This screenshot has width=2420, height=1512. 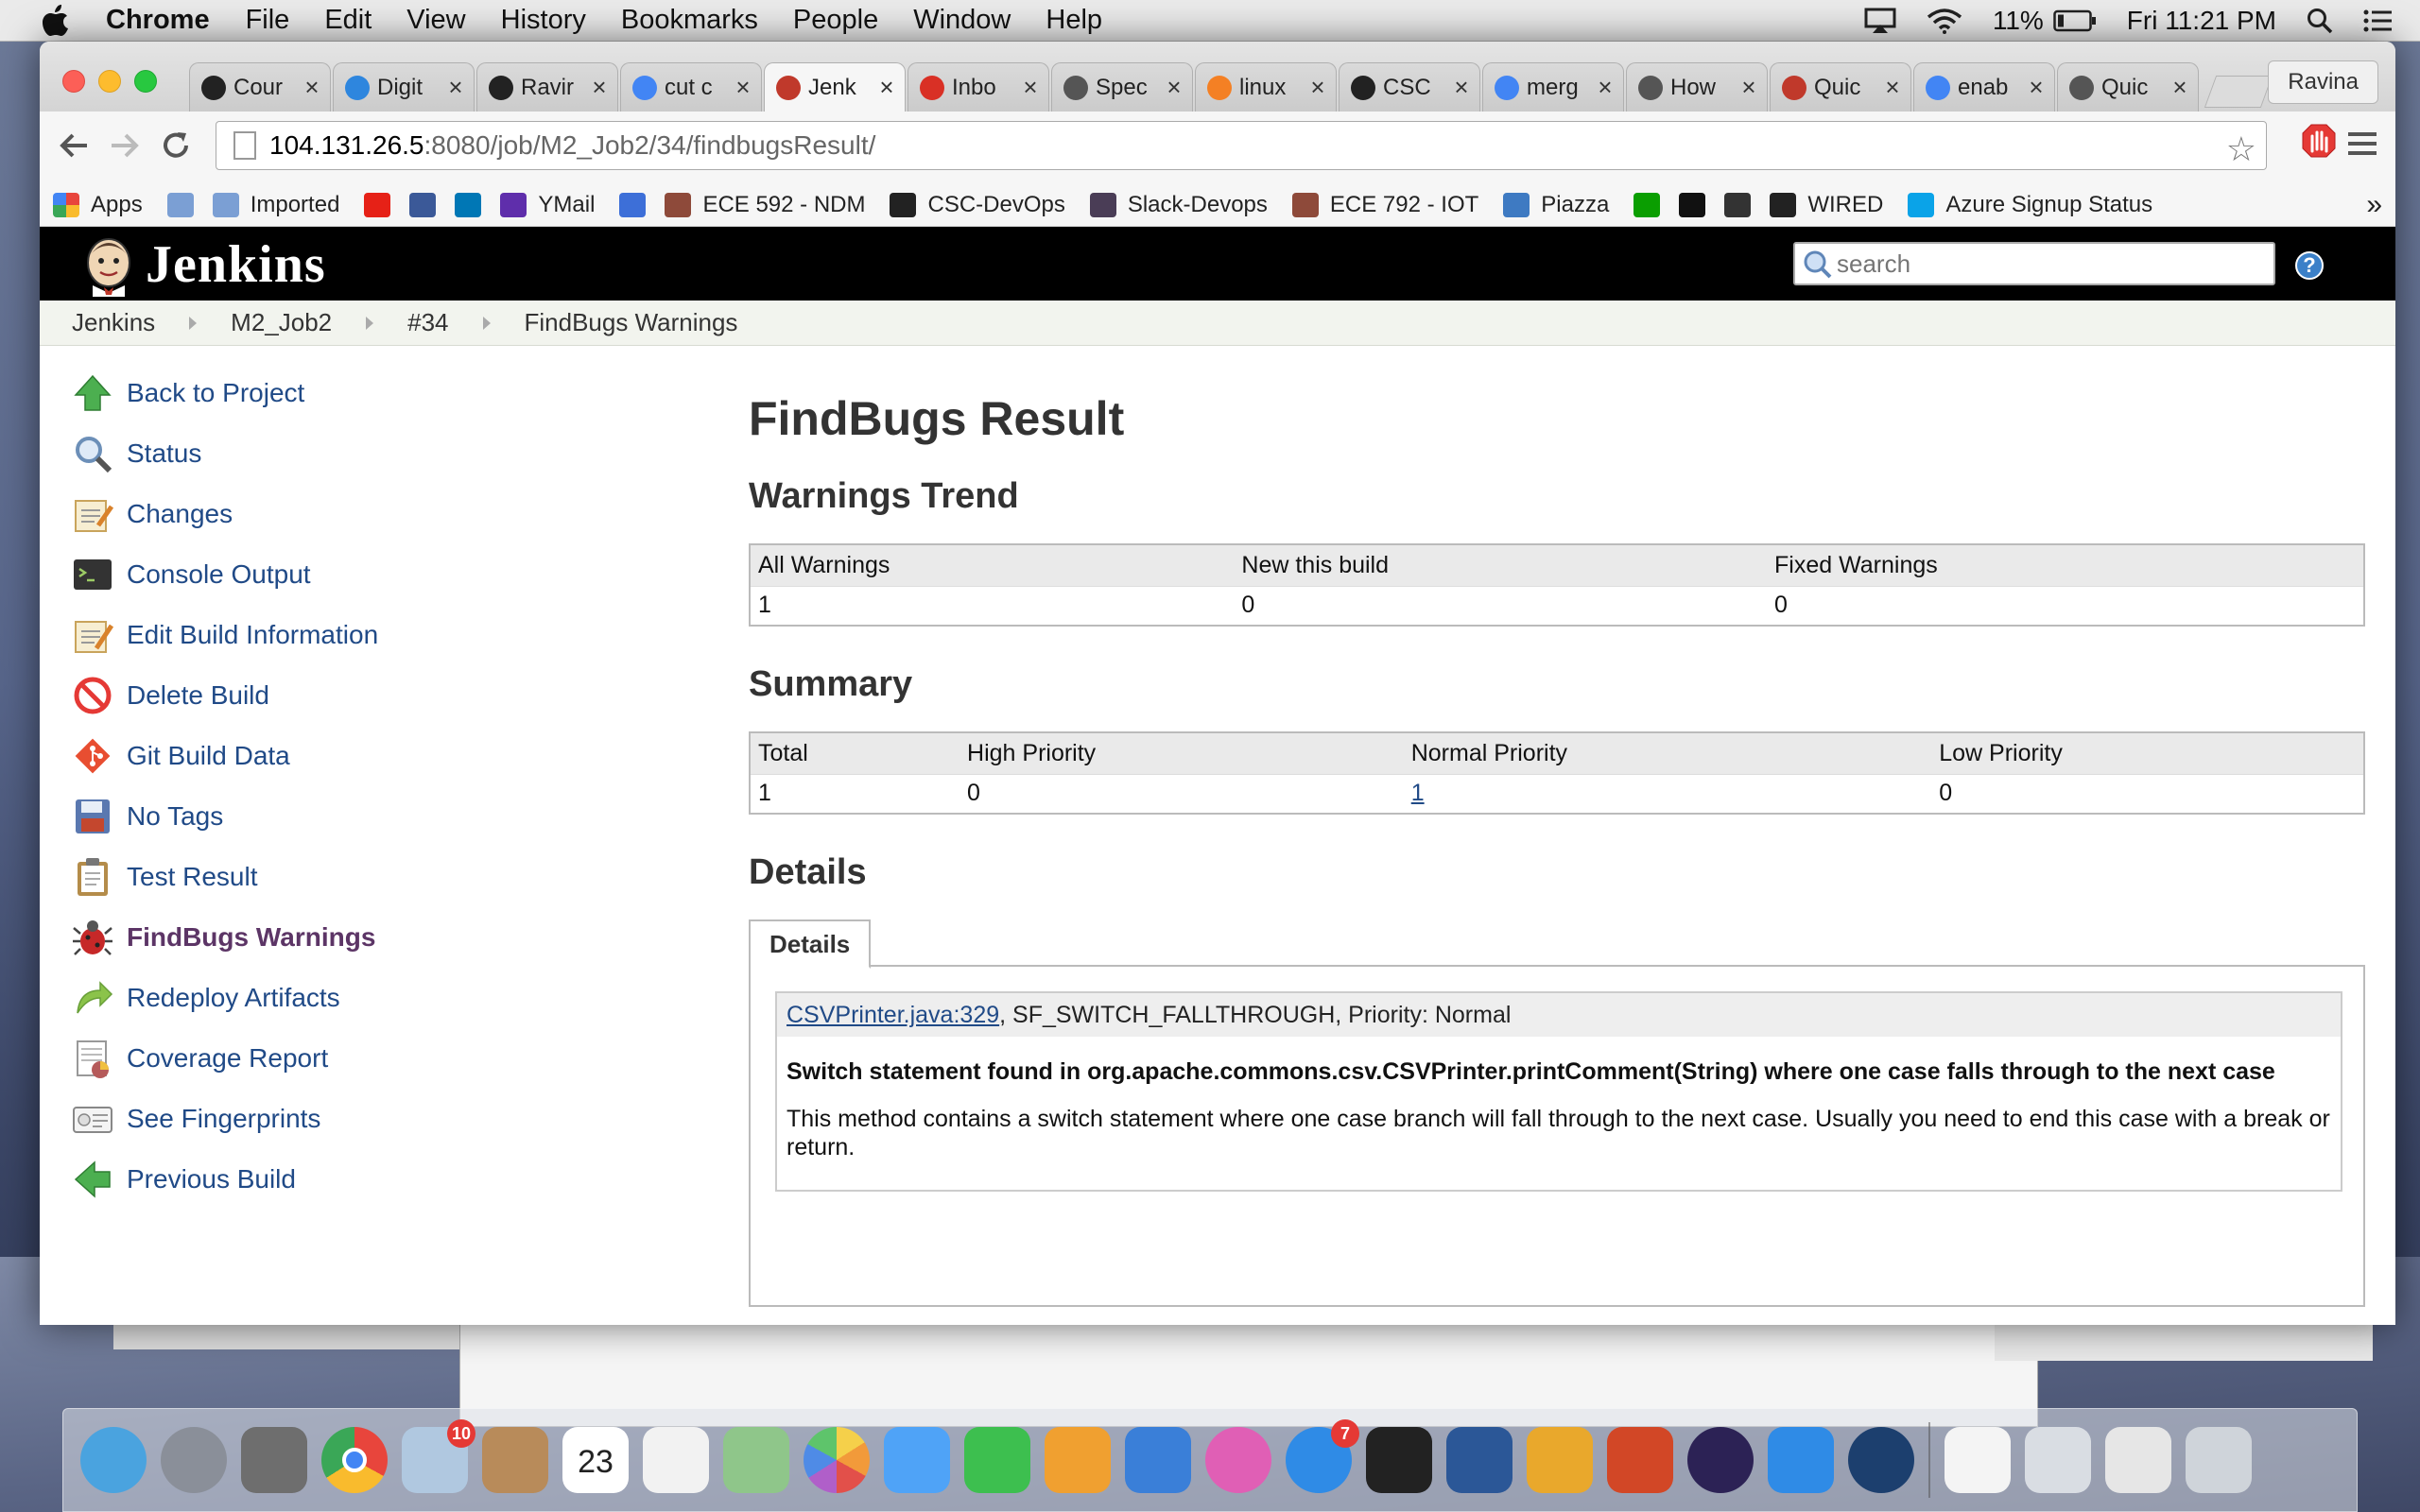 I want to click on bookmark-item: ECE 592 - NDM, so click(x=765, y=205).